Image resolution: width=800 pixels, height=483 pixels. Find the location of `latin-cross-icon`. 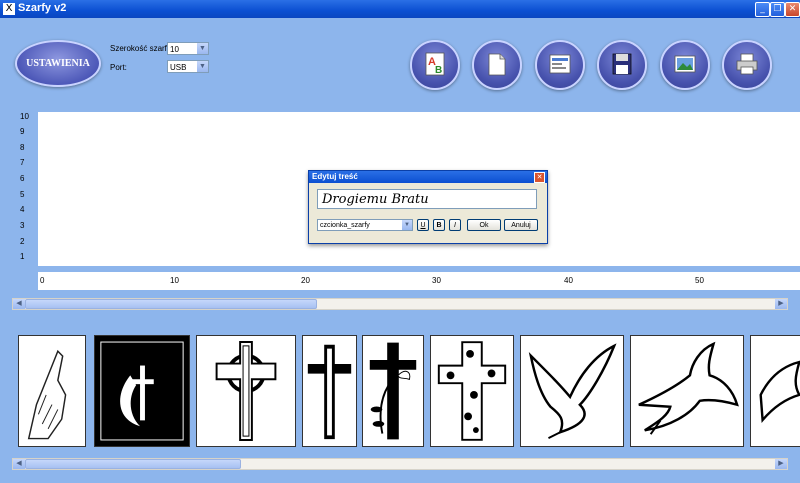

latin-cross-icon is located at coordinates (329, 392).